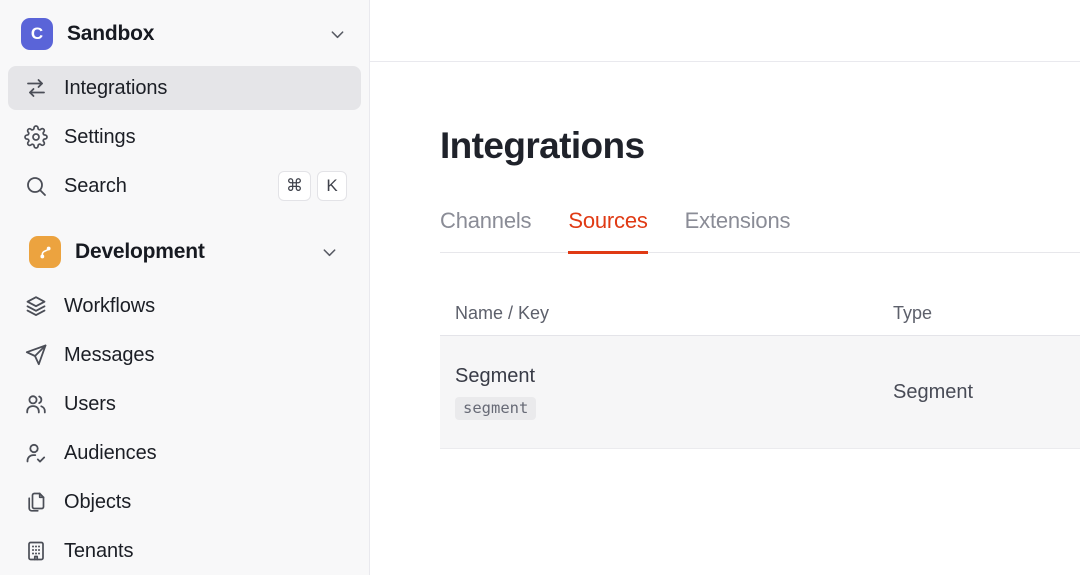 Image resolution: width=1080 pixels, height=575 pixels. I want to click on workspace-switcher: C Sandbox, so click(184, 34).